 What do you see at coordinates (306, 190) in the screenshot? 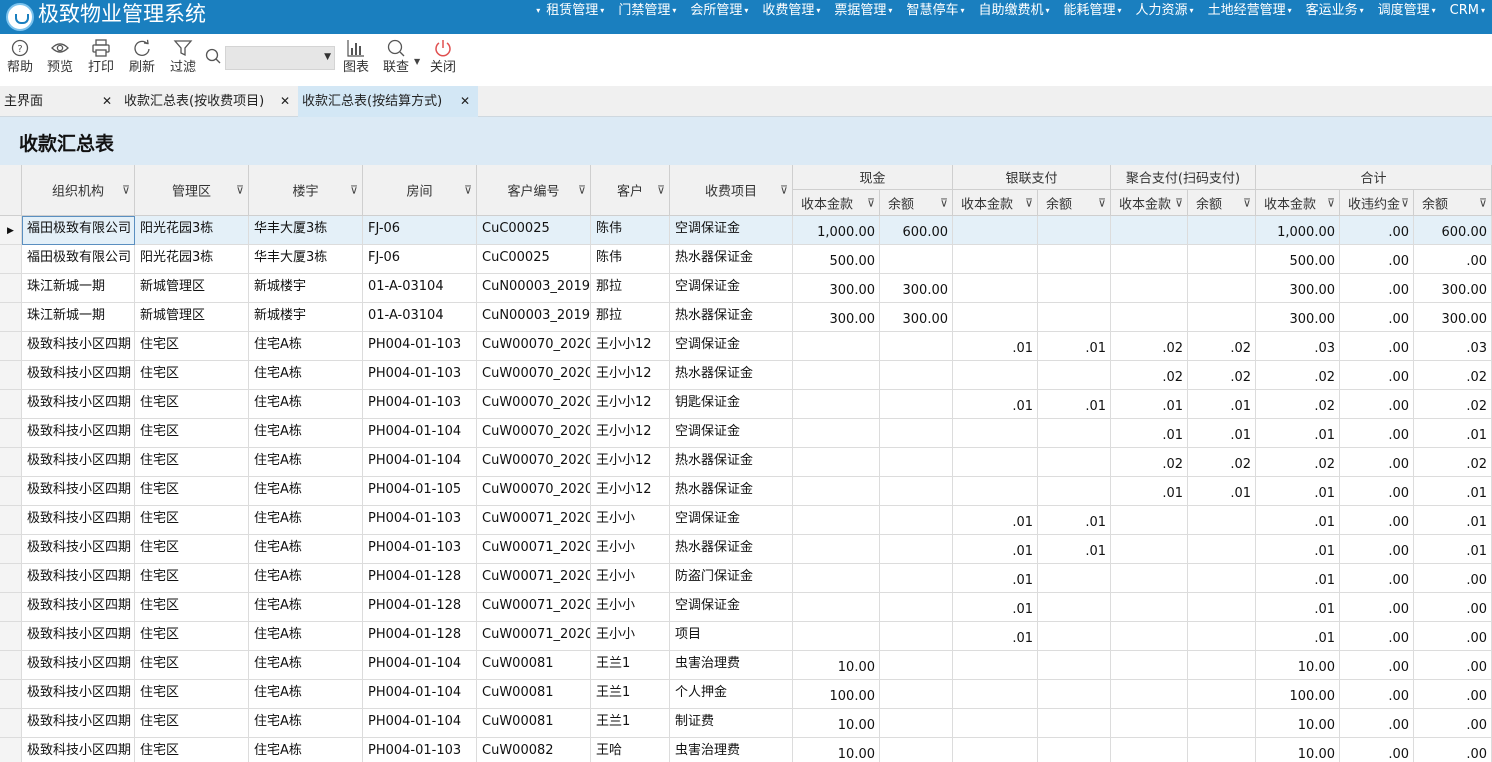
I see `column-header: 楼宇 ⊽` at bounding box center [306, 190].